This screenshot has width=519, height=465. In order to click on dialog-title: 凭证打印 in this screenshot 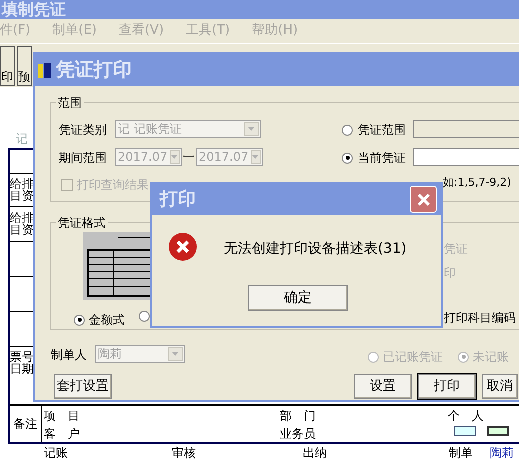, I will do `click(94, 70)`.